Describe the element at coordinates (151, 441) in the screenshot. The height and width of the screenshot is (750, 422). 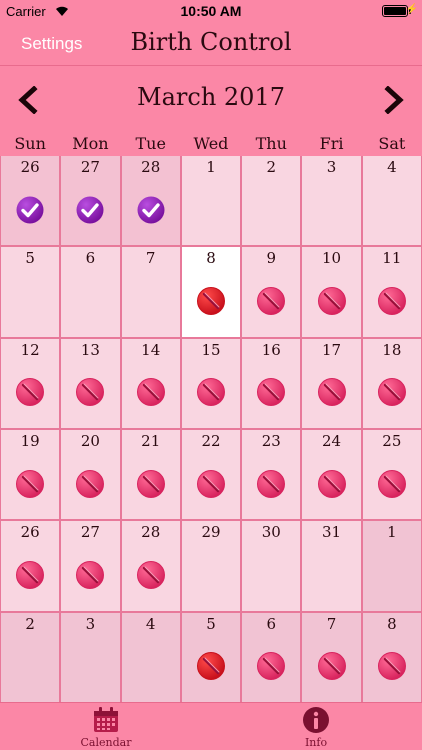
I see `day-number: 21` at that location.